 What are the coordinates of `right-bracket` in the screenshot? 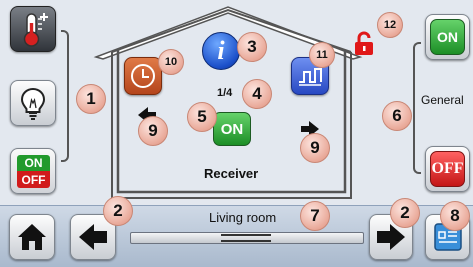 It's located at (417, 108).